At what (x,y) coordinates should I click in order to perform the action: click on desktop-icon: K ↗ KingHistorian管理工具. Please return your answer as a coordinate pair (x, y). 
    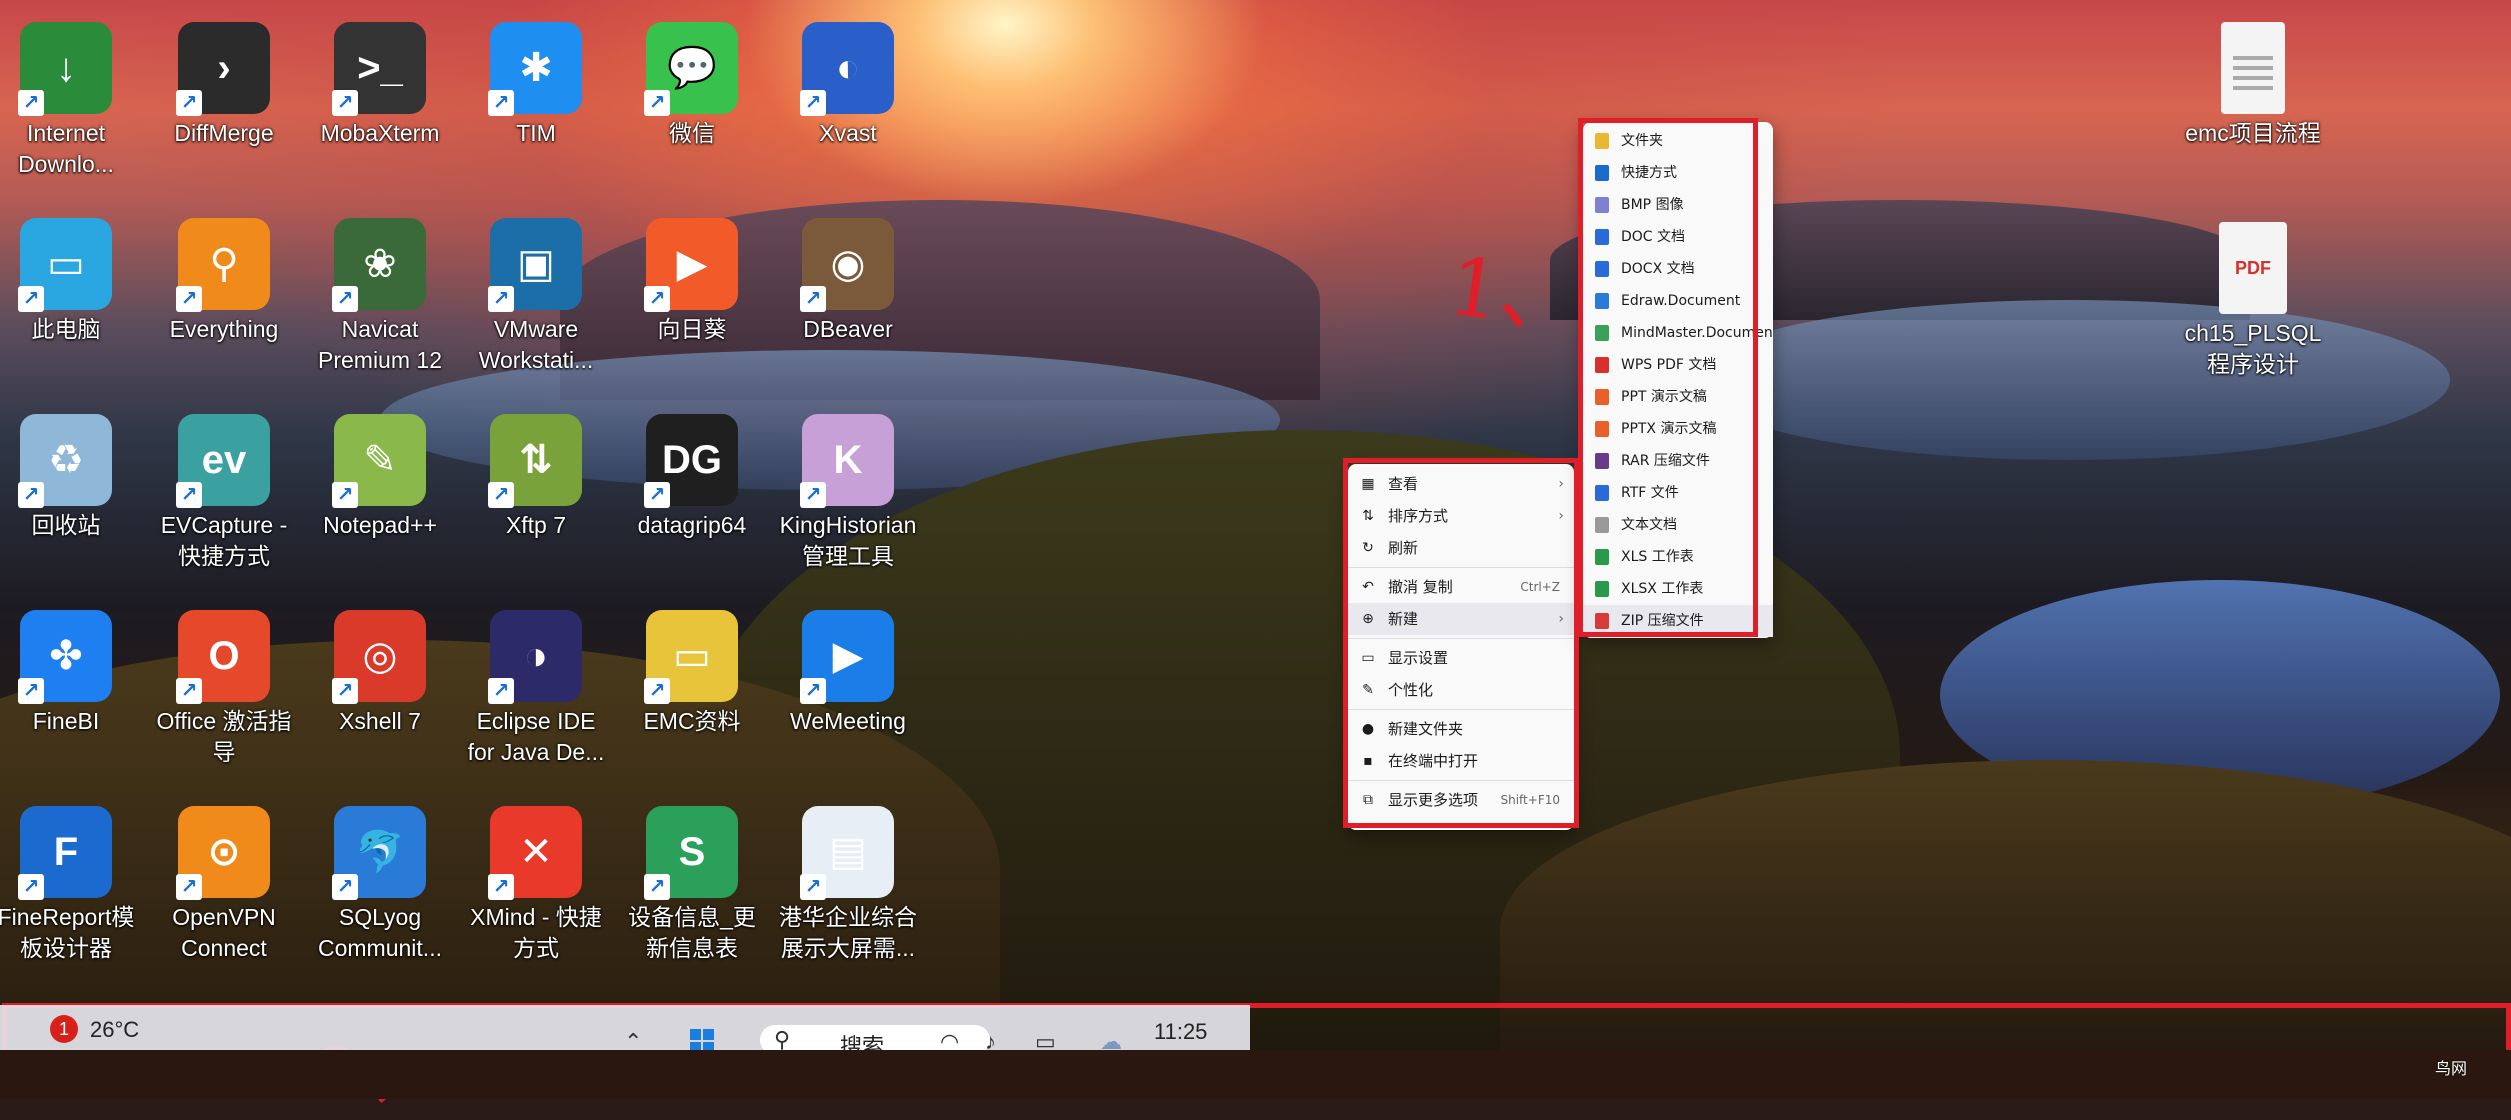
    Looking at the image, I should click on (848, 493).